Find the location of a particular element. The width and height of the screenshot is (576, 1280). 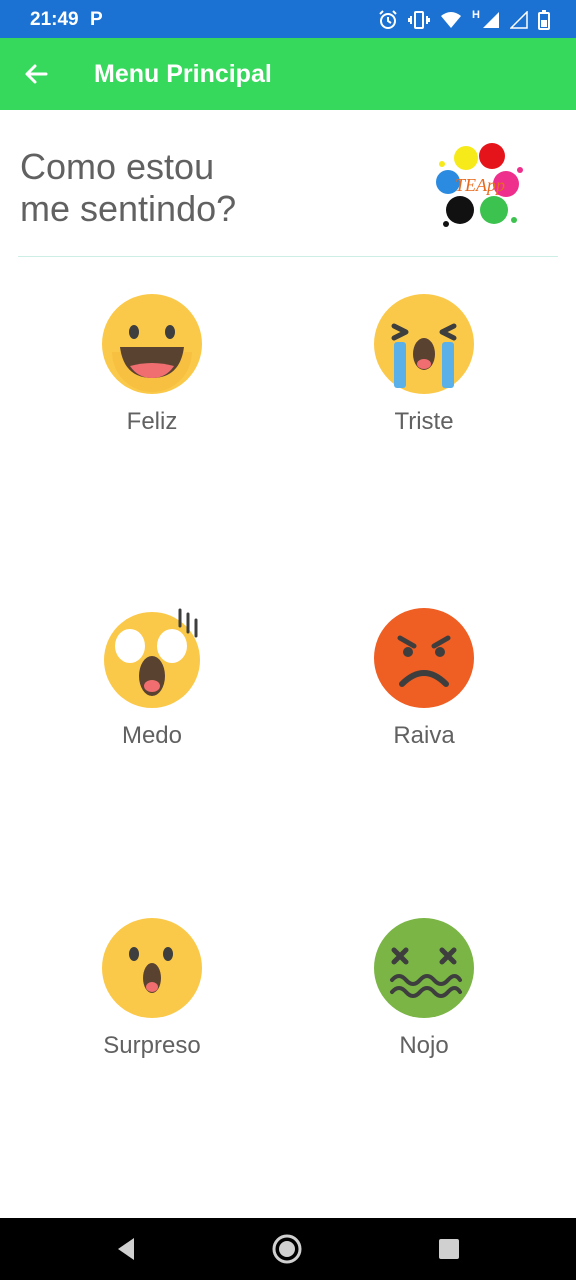

emotion-label: Raiva is located at coordinates (424, 735).